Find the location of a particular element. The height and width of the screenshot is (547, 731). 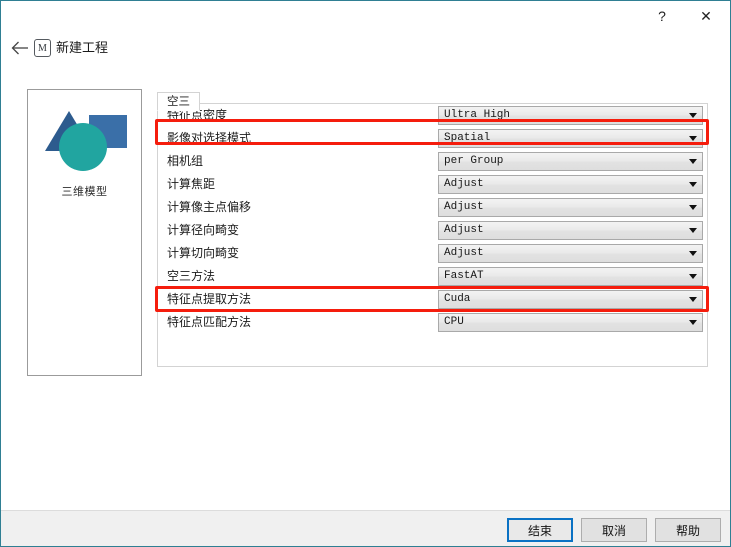

settings-row: 空三方法 FastAT is located at coordinates (432, 276).